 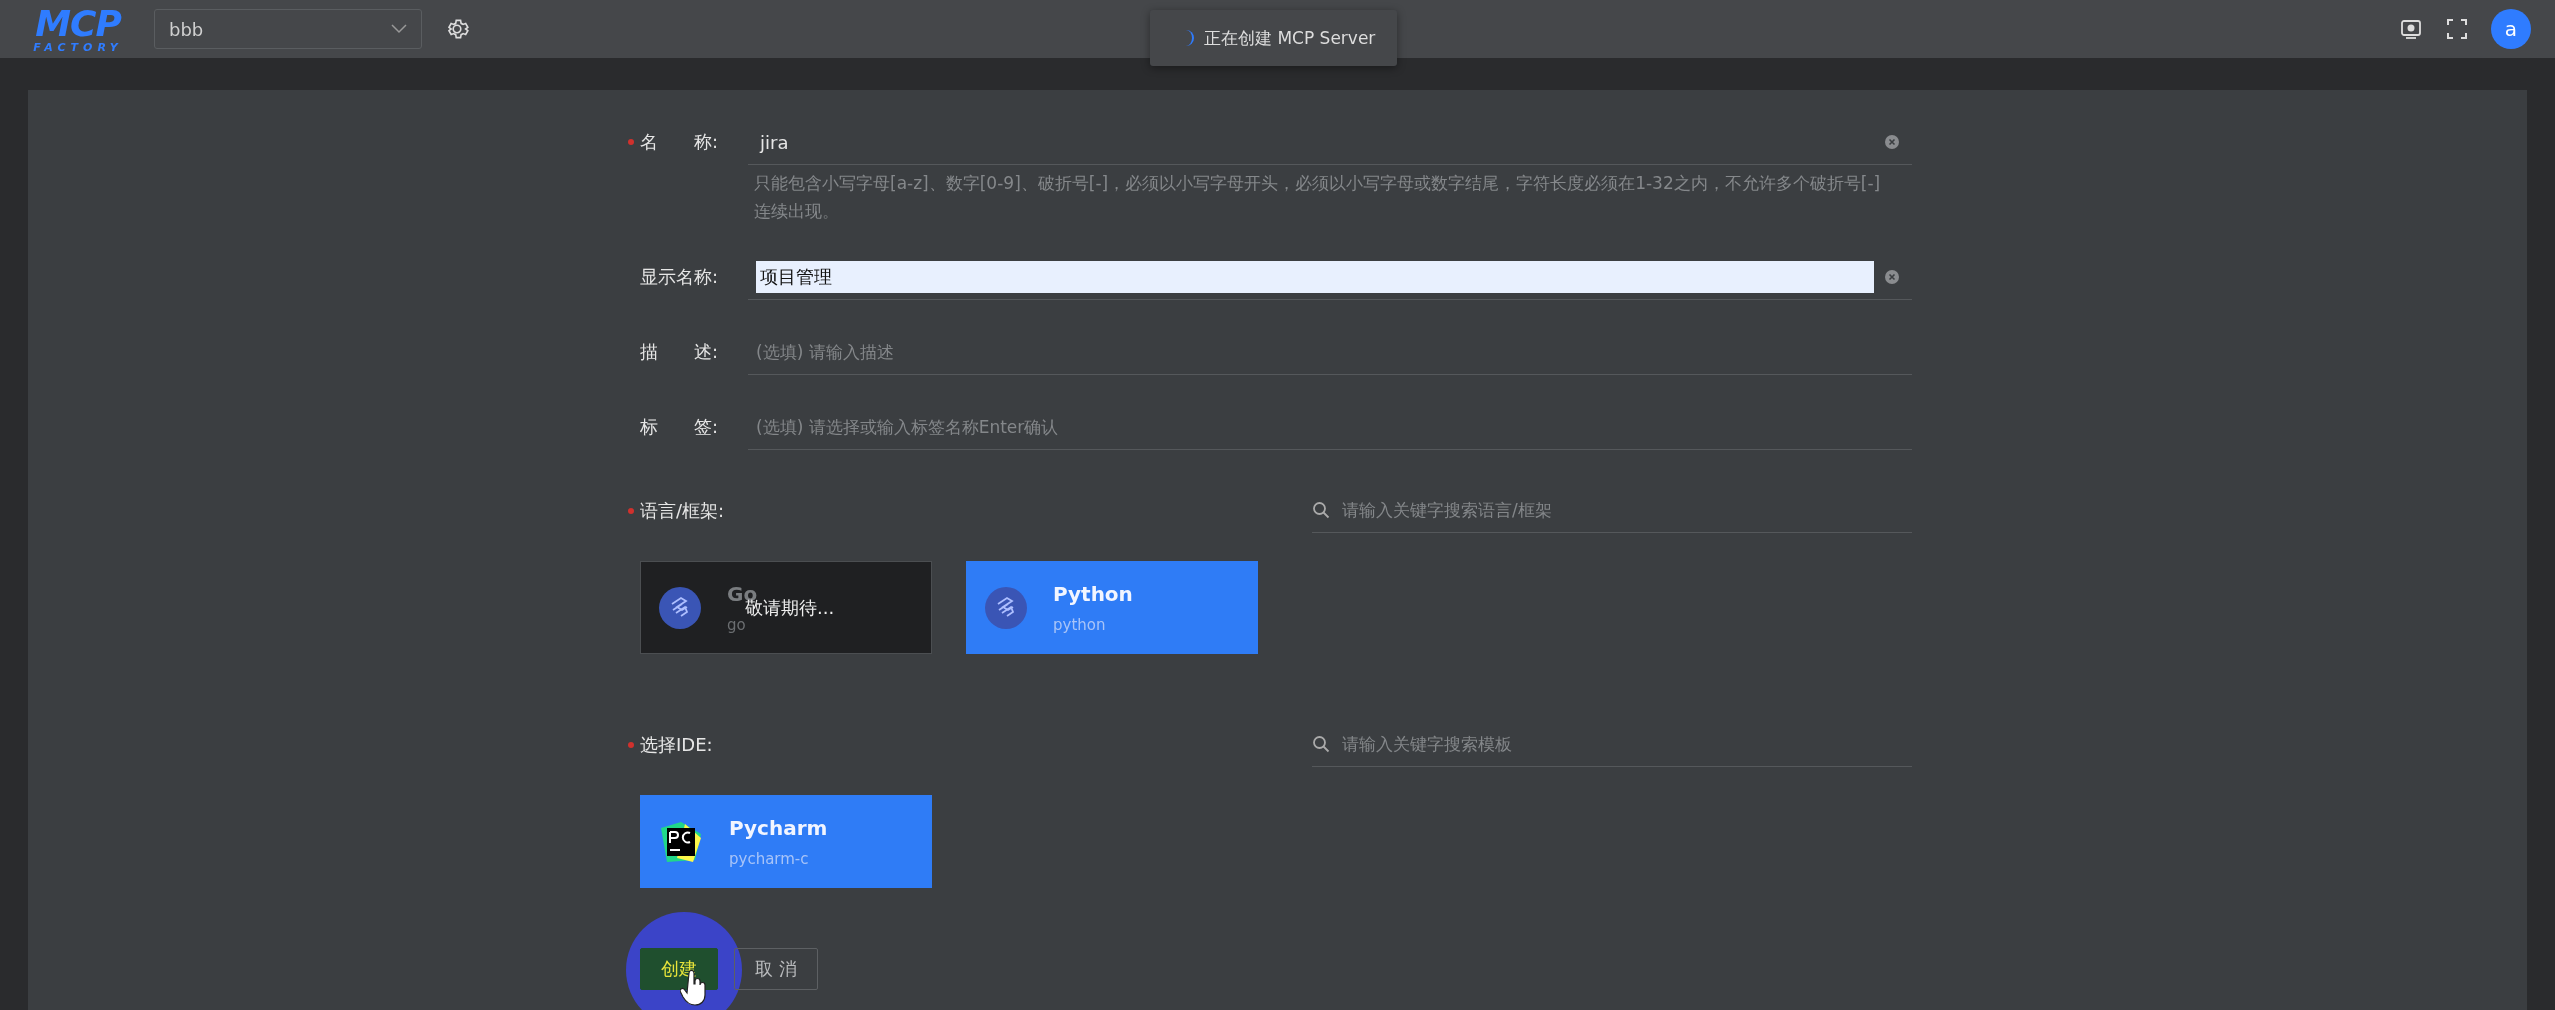 I want to click on screen-settings-icon, so click(x=2411, y=29).